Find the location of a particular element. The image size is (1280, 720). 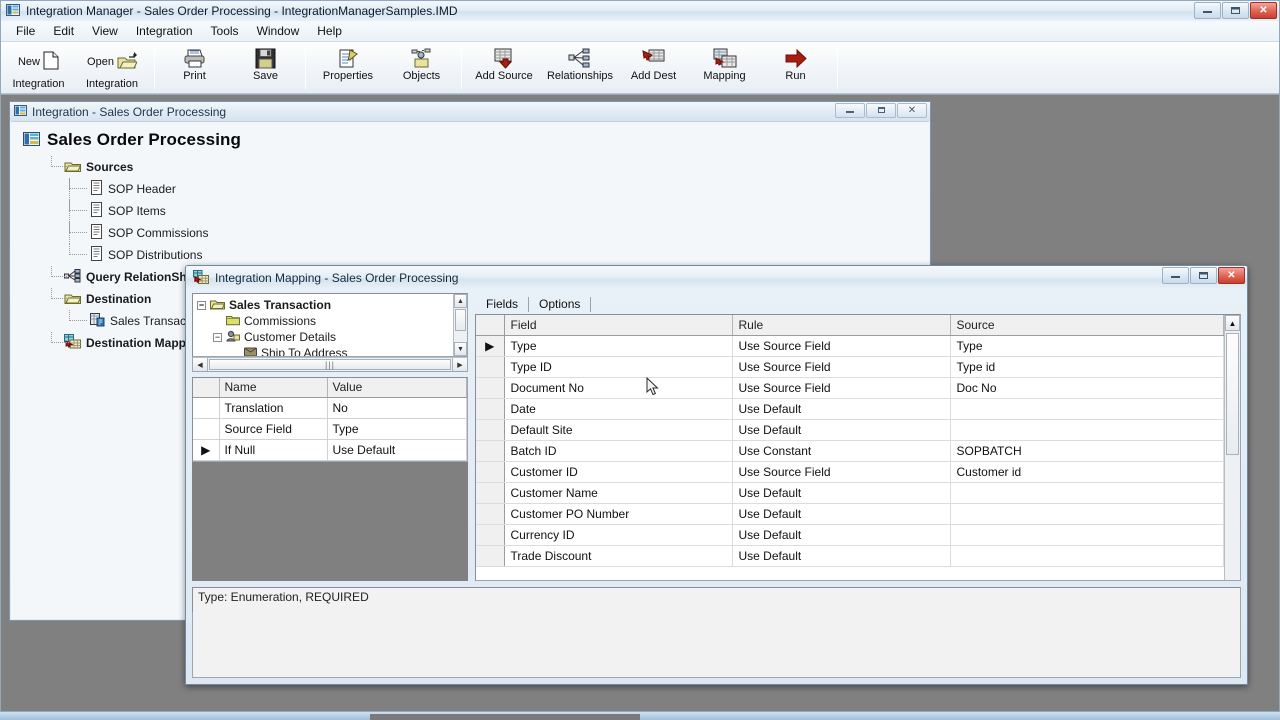

toolbar-button-add-dest: Add Dest is located at coordinates (653, 68).